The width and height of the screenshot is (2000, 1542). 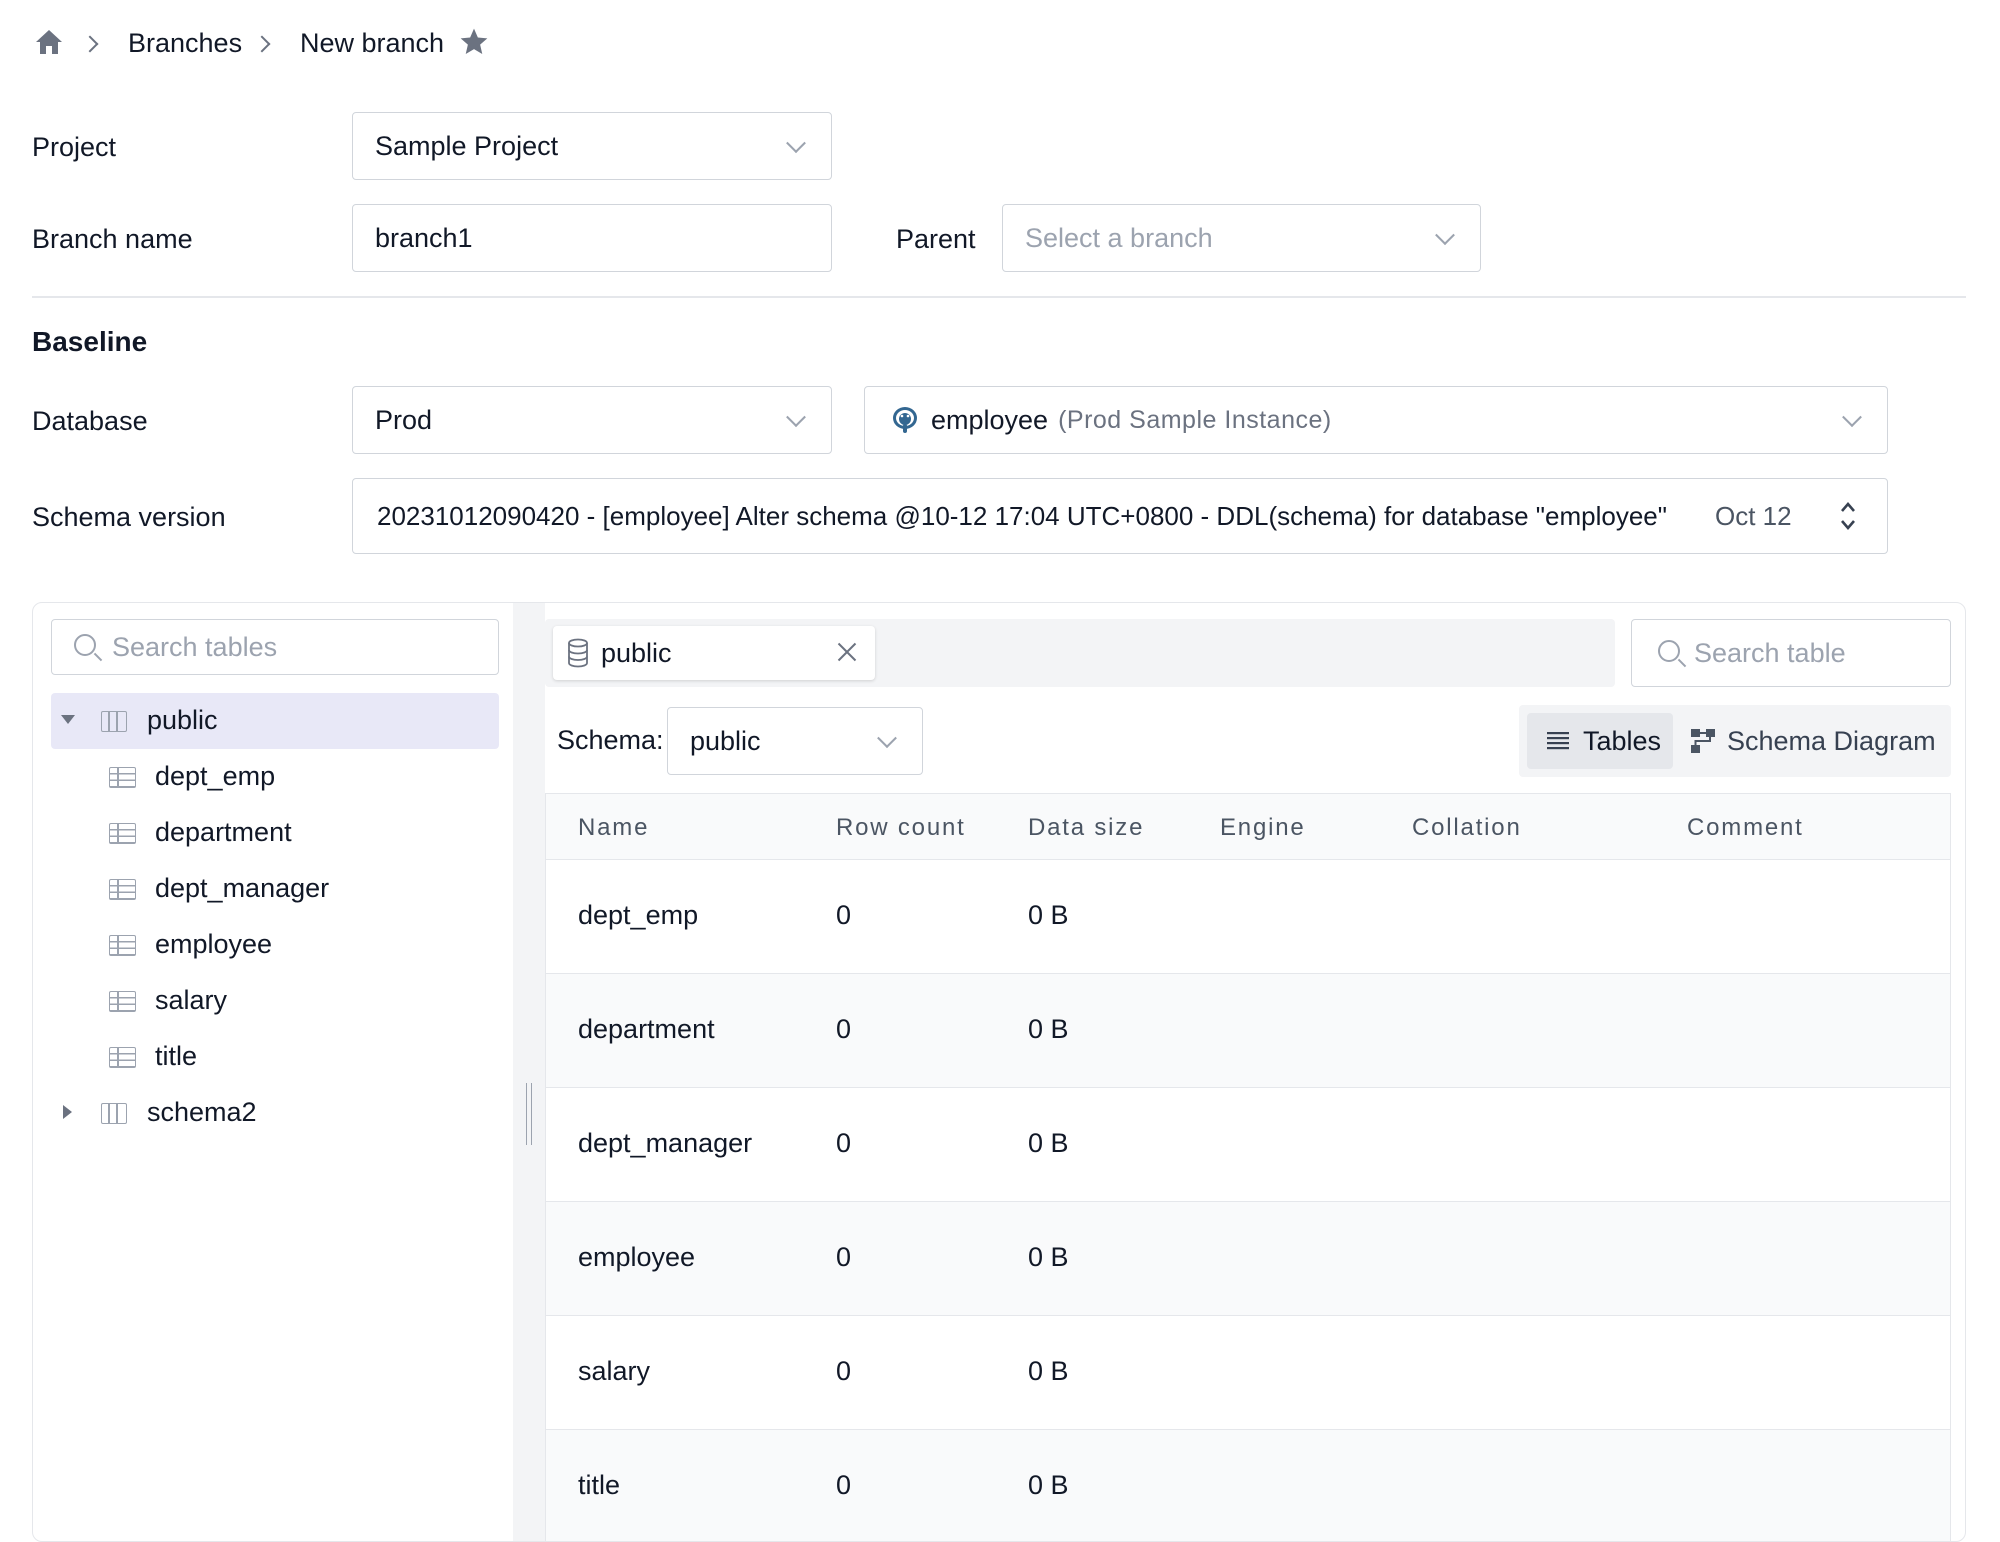 I want to click on parent-branch-select: Select a branch, so click(x=1241, y=238).